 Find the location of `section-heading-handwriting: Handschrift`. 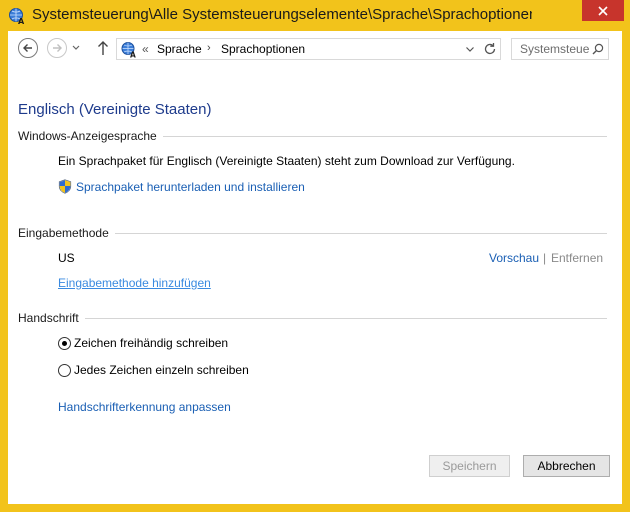

section-heading-handwriting: Handschrift is located at coordinates (51, 318).